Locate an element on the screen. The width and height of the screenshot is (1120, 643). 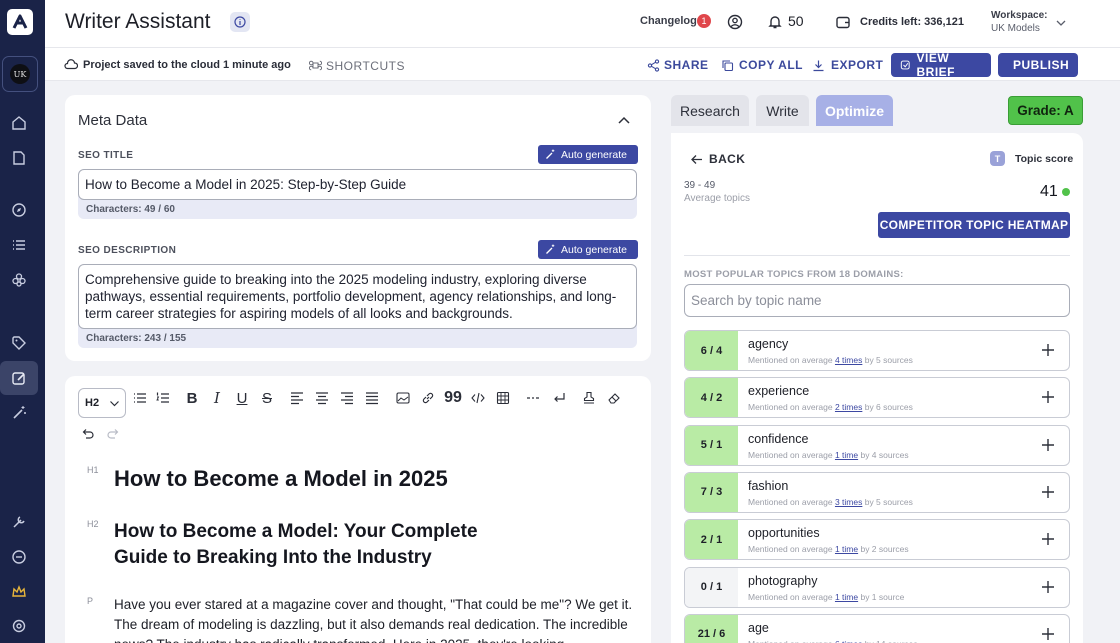
topic-mentions: Mentioned on average 1 time by 1 source is located at coordinates (826, 597).